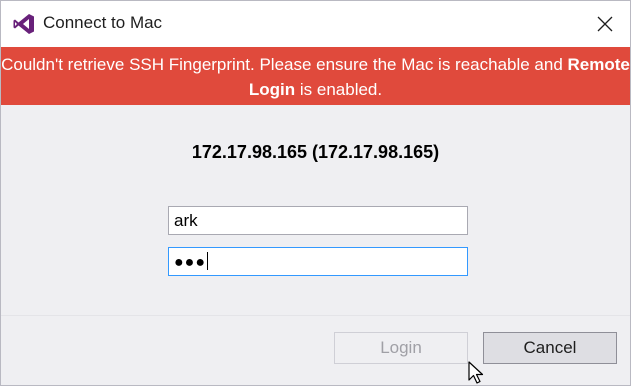 Image resolution: width=631 pixels, height=386 pixels. What do you see at coordinates (103, 22) in the screenshot?
I see `window-title: Connect to Mac` at bounding box center [103, 22].